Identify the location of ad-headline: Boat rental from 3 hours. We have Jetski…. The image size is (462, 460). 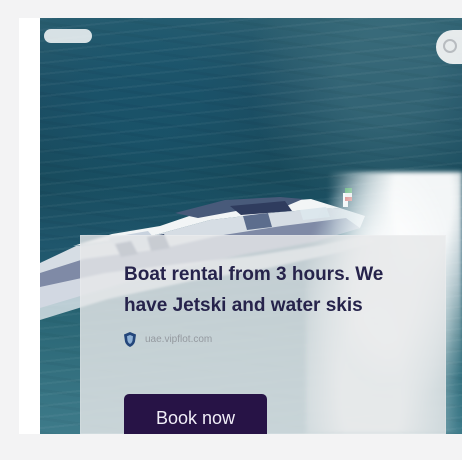
(276, 290).